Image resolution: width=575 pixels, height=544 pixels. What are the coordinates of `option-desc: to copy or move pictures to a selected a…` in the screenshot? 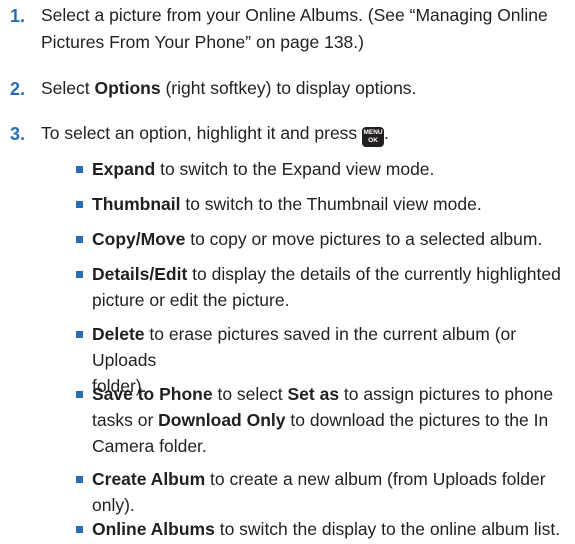 It's located at (364, 239).